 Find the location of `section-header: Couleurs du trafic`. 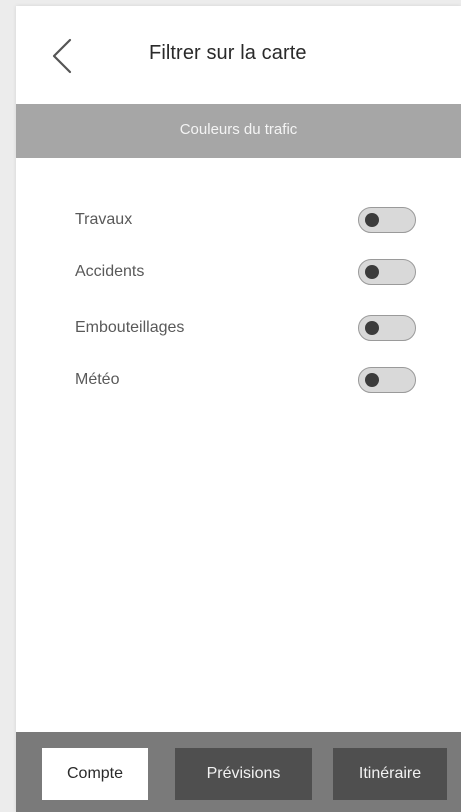

section-header: Couleurs du trafic is located at coordinates (238, 131).